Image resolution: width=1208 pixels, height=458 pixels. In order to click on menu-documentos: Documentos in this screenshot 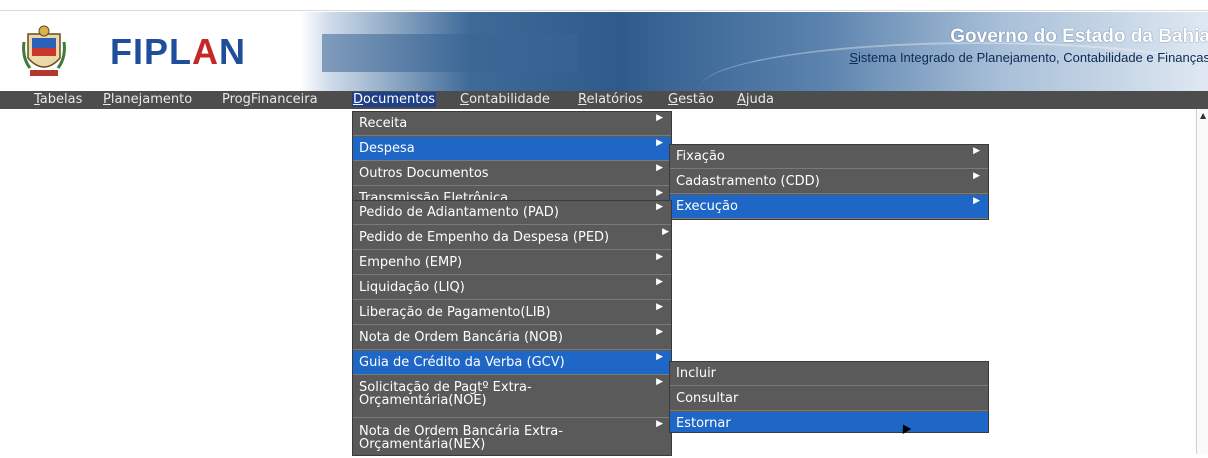, I will do `click(394, 99)`.